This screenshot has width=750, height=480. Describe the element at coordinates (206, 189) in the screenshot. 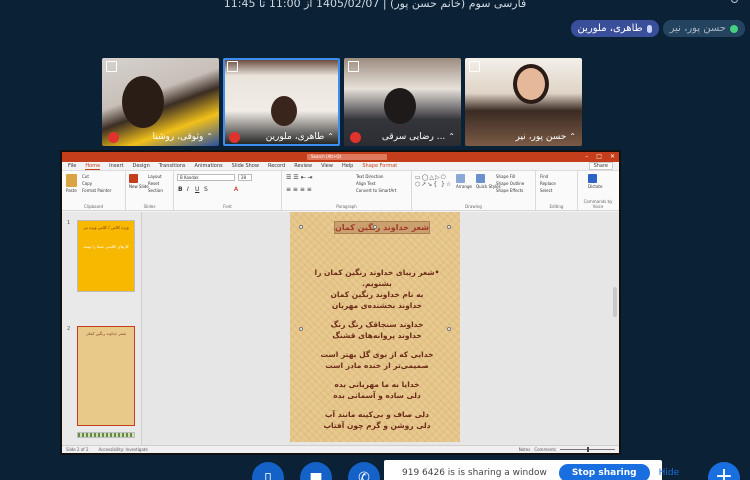

I see `strike-icon: S` at that location.